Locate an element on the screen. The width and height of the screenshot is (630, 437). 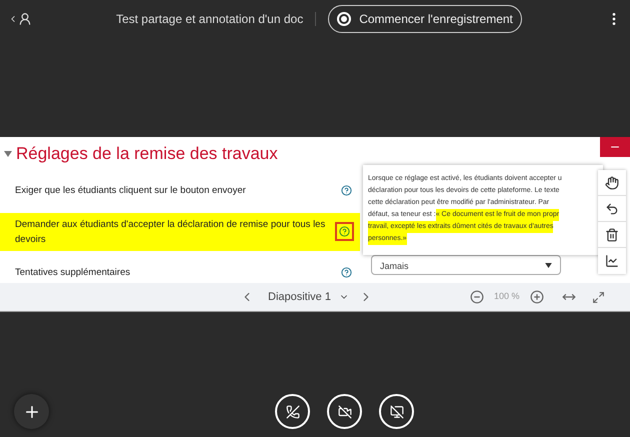
select-value: Jamais is located at coordinates (394, 267).